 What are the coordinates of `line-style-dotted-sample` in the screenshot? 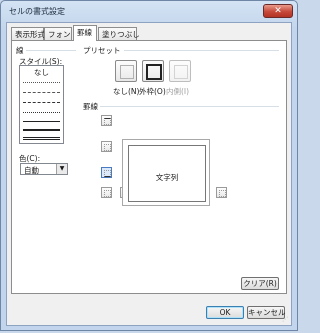 It's located at (41, 82).